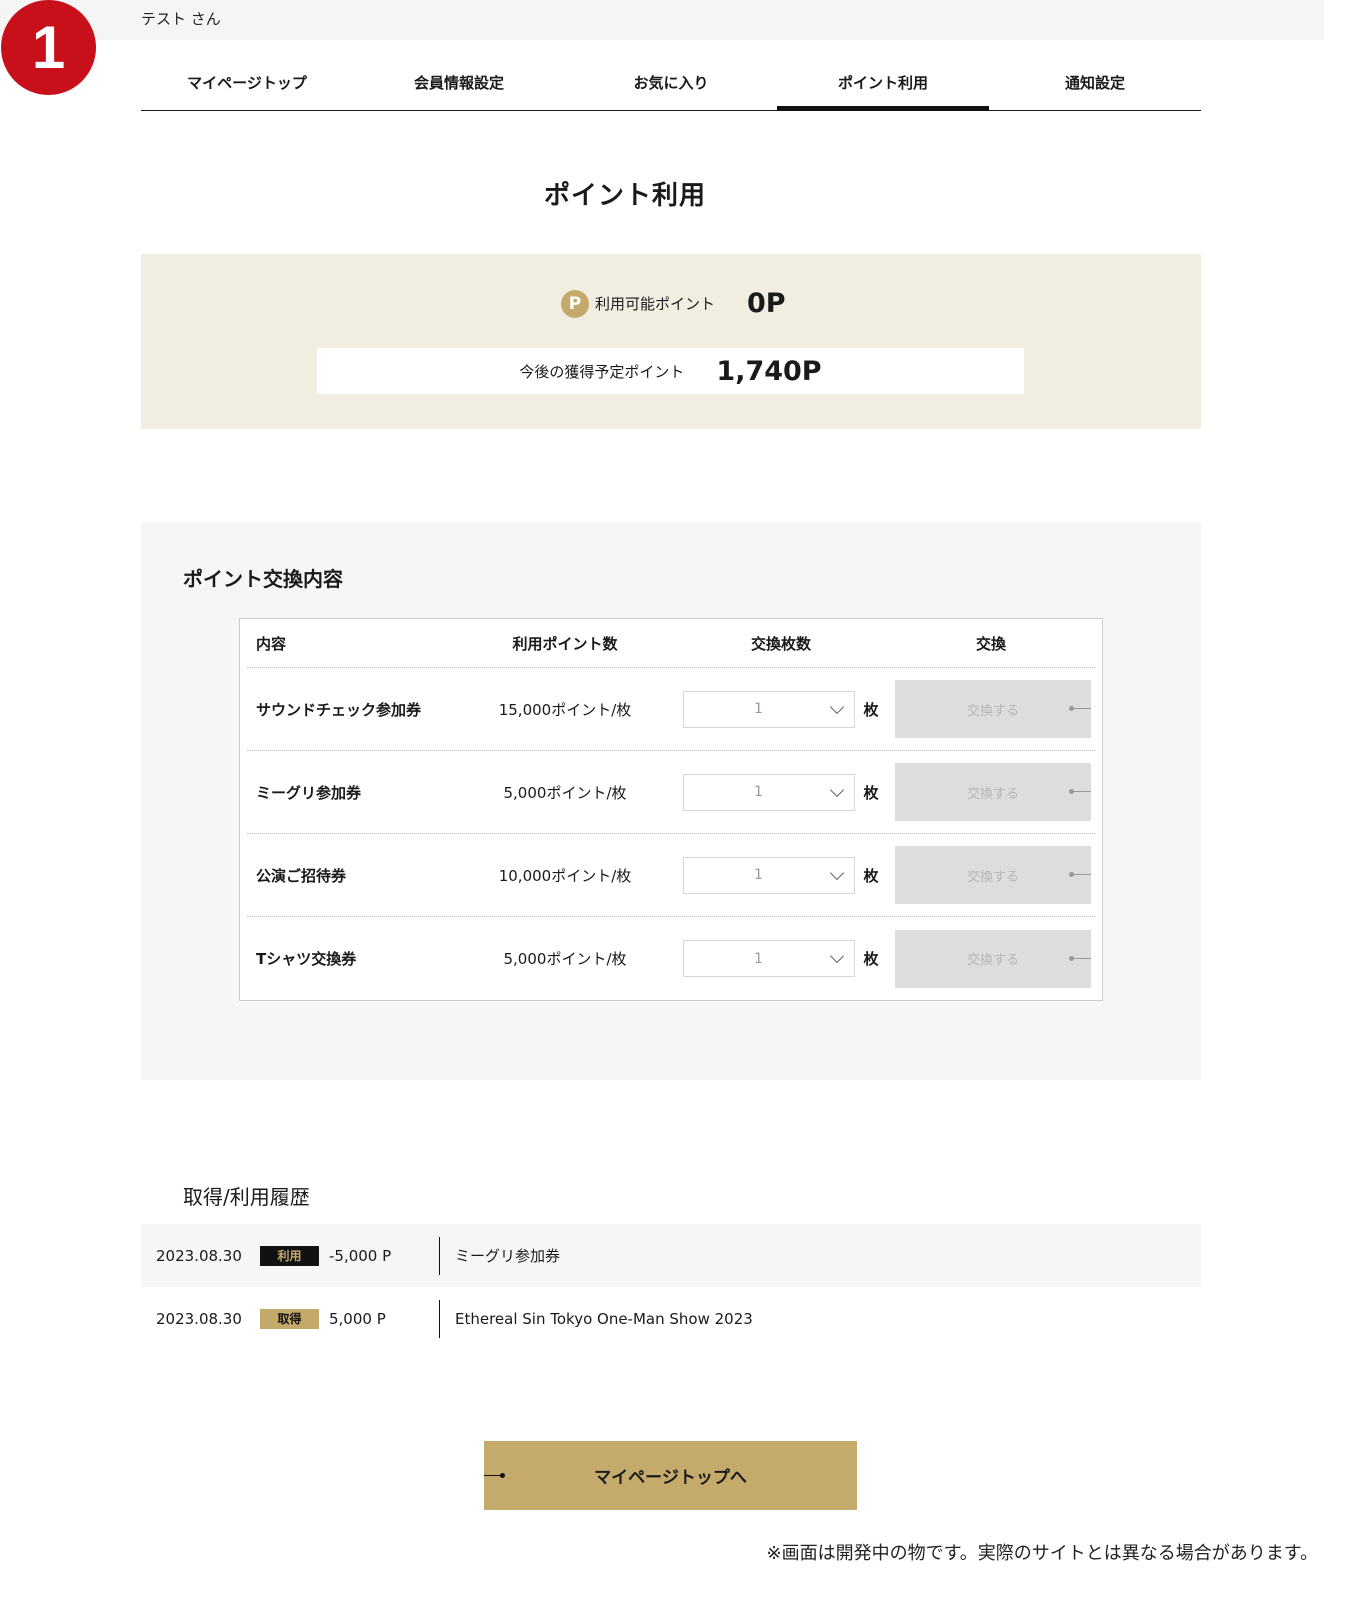 The width and height of the screenshot is (1348, 1597). I want to click on mypage-tabs: マイページトップ 会員情報設定 お気に入り ポイント利用 通知設定, so click(671, 85).